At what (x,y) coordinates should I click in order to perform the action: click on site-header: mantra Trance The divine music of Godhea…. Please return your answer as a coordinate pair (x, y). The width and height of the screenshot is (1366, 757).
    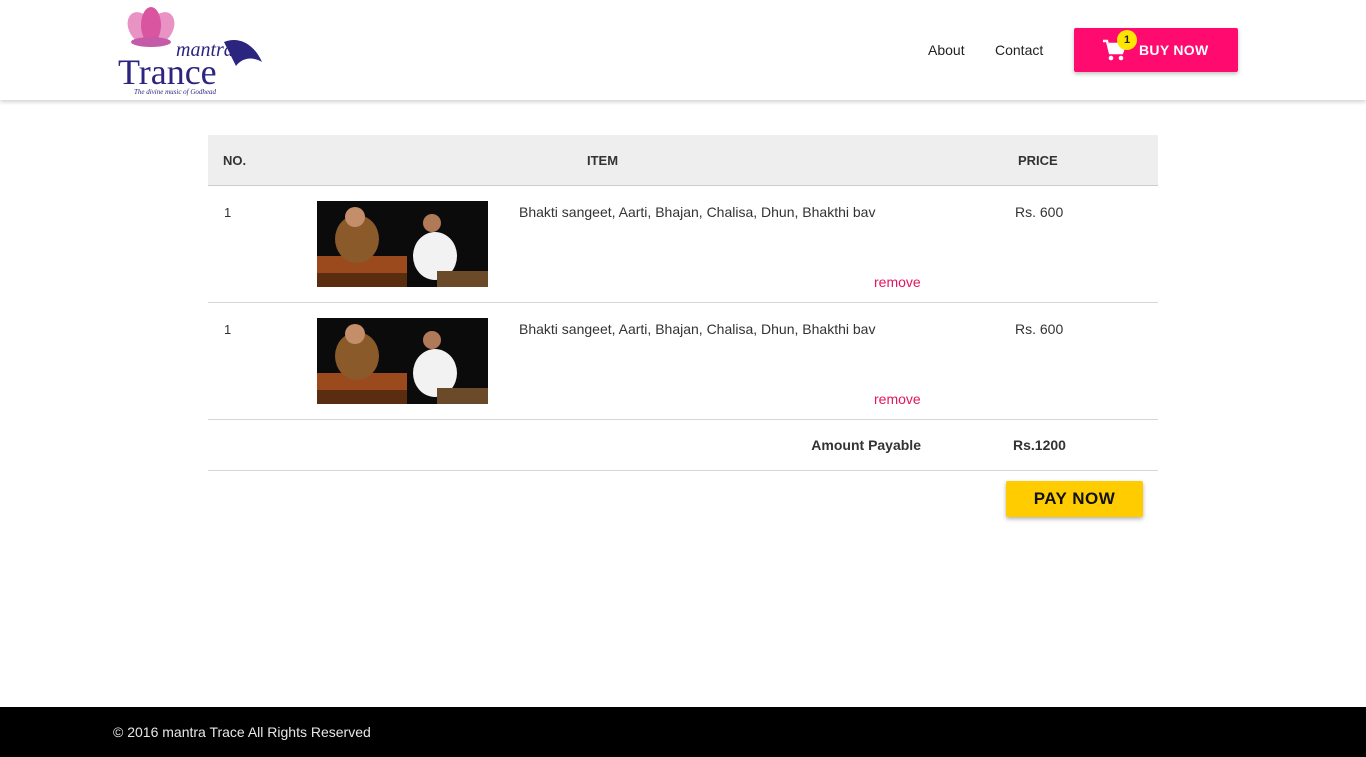
    Looking at the image, I should click on (683, 50).